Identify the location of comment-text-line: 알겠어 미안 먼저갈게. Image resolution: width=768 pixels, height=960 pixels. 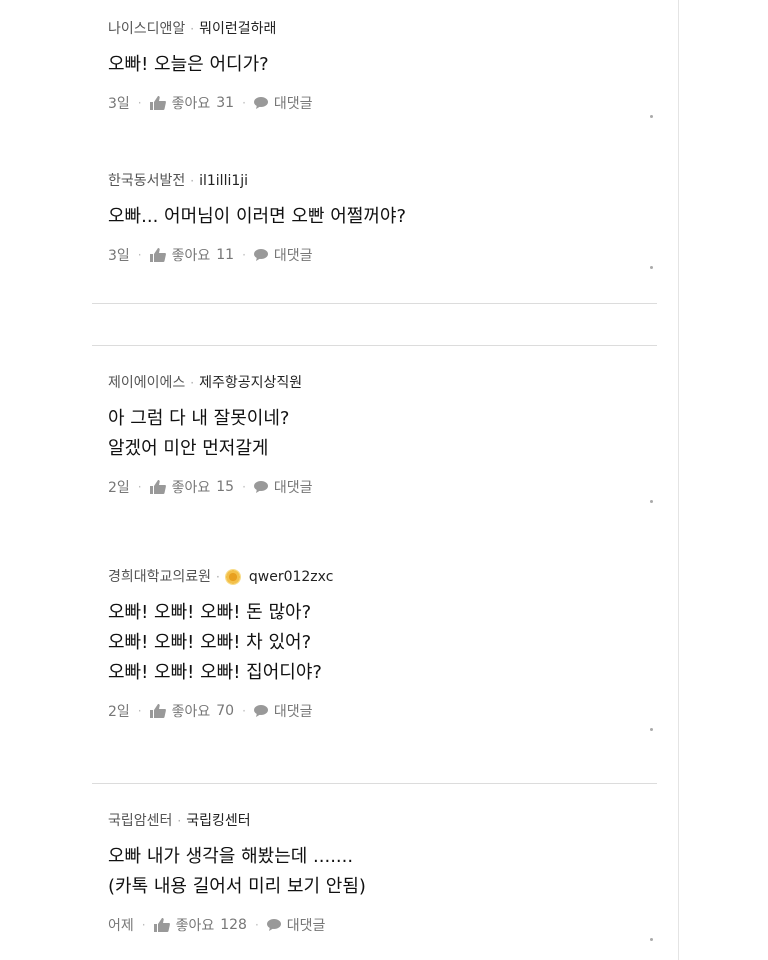
(188, 448).